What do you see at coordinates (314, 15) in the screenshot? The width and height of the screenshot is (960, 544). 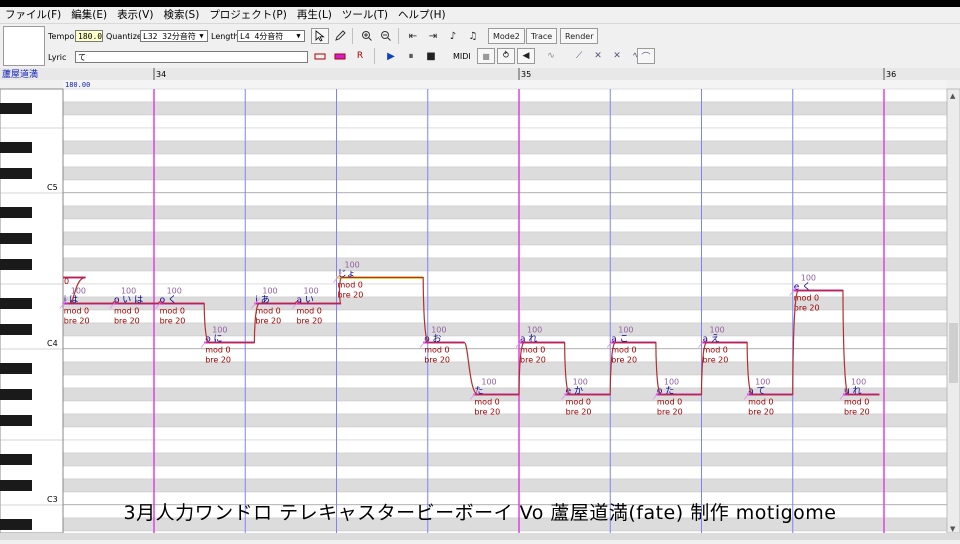 I see `menu-play: 再生(L)` at bounding box center [314, 15].